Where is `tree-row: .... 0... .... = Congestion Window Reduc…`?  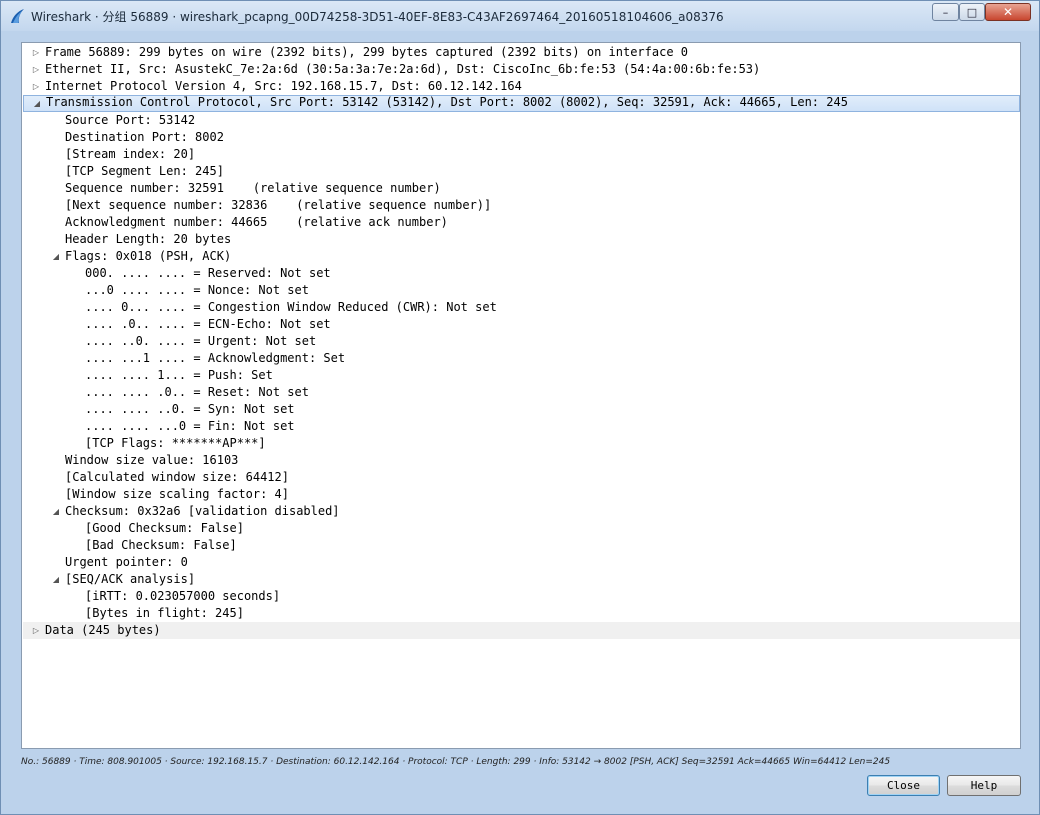 tree-row: .... 0... .... = Congestion Window Reduc… is located at coordinates (521, 307).